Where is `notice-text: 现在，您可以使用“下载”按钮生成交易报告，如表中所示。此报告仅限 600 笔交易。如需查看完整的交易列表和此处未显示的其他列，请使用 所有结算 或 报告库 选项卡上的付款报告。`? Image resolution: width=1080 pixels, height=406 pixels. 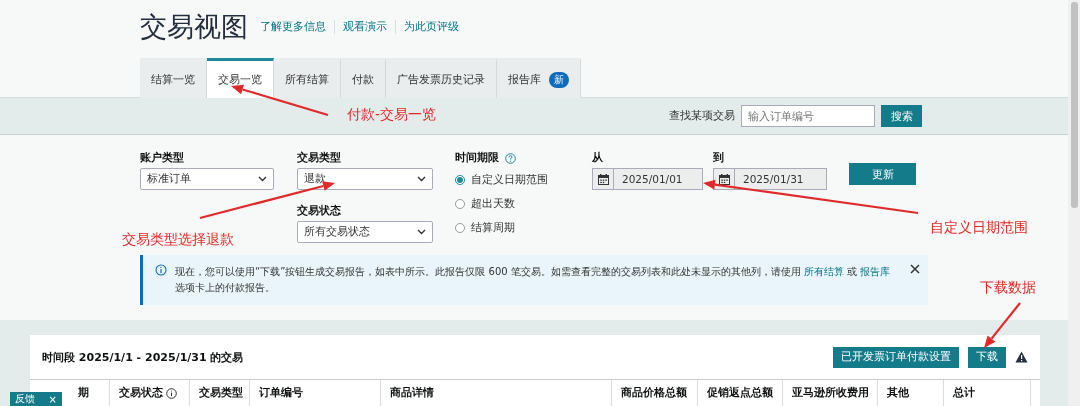 notice-text: 现在，您可以使用“下载”按钮生成交易报告，如表中所示。此报告仅限 600 笔交易。如需查看完整的交易列表和此处未显示的其他列，请使用 所有结算 或 报告库 选项卡上的付款报告。 is located at coordinates (533, 280).